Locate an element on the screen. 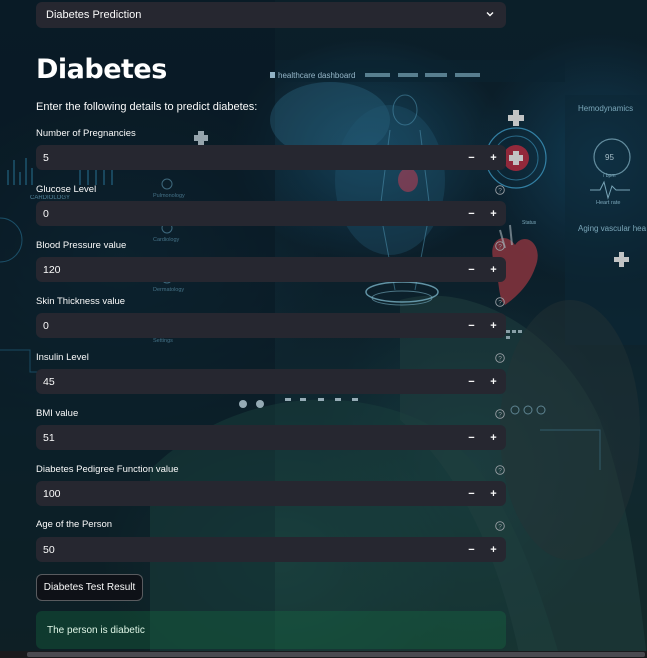 The image size is (647, 658). pregnancies-input: 5 − + is located at coordinates (271, 157).